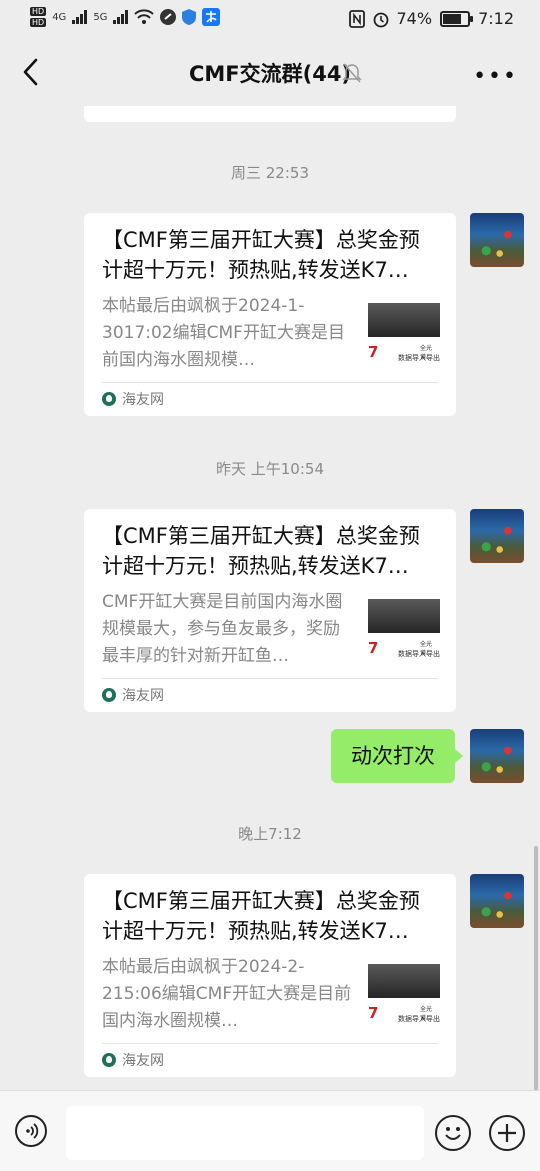 This screenshot has height=1171, width=540. What do you see at coordinates (536, 968) in the screenshot?
I see `scrollbar` at bounding box center [536, 968].